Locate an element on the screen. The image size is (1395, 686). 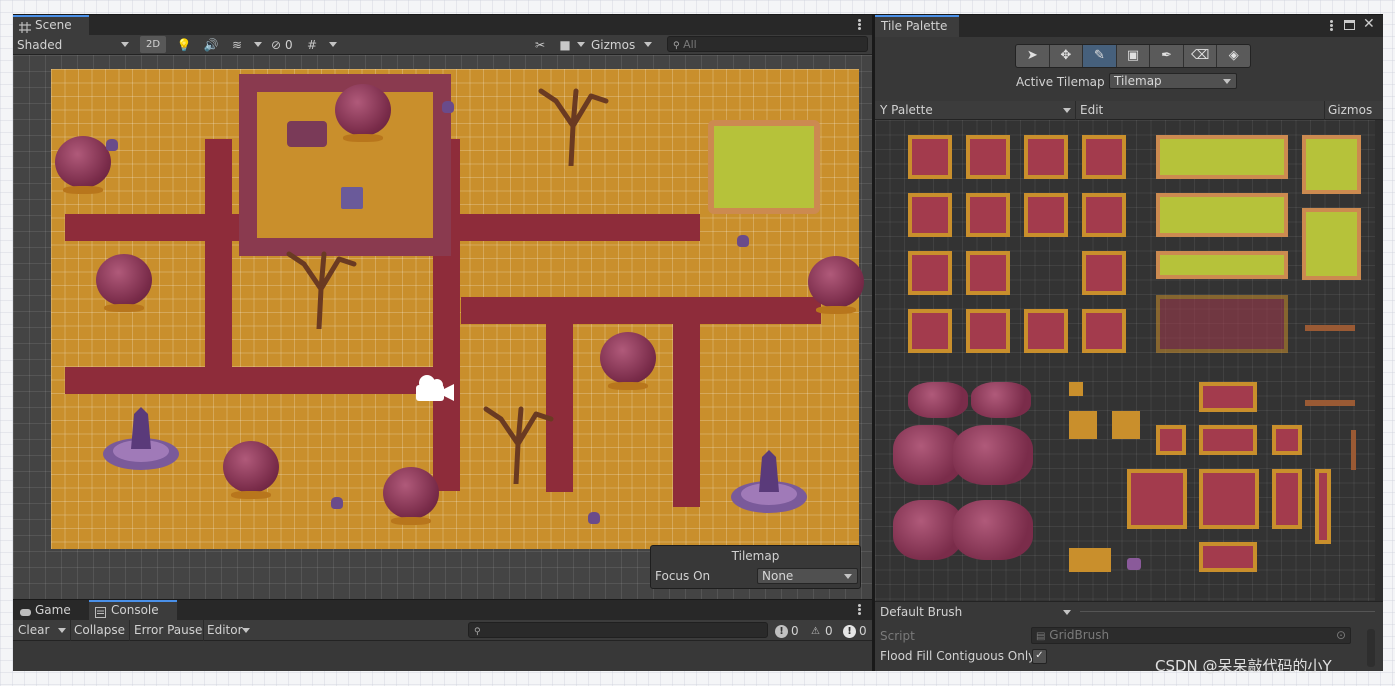
grid-dropdown-icon is located at coordinates (333, 44).